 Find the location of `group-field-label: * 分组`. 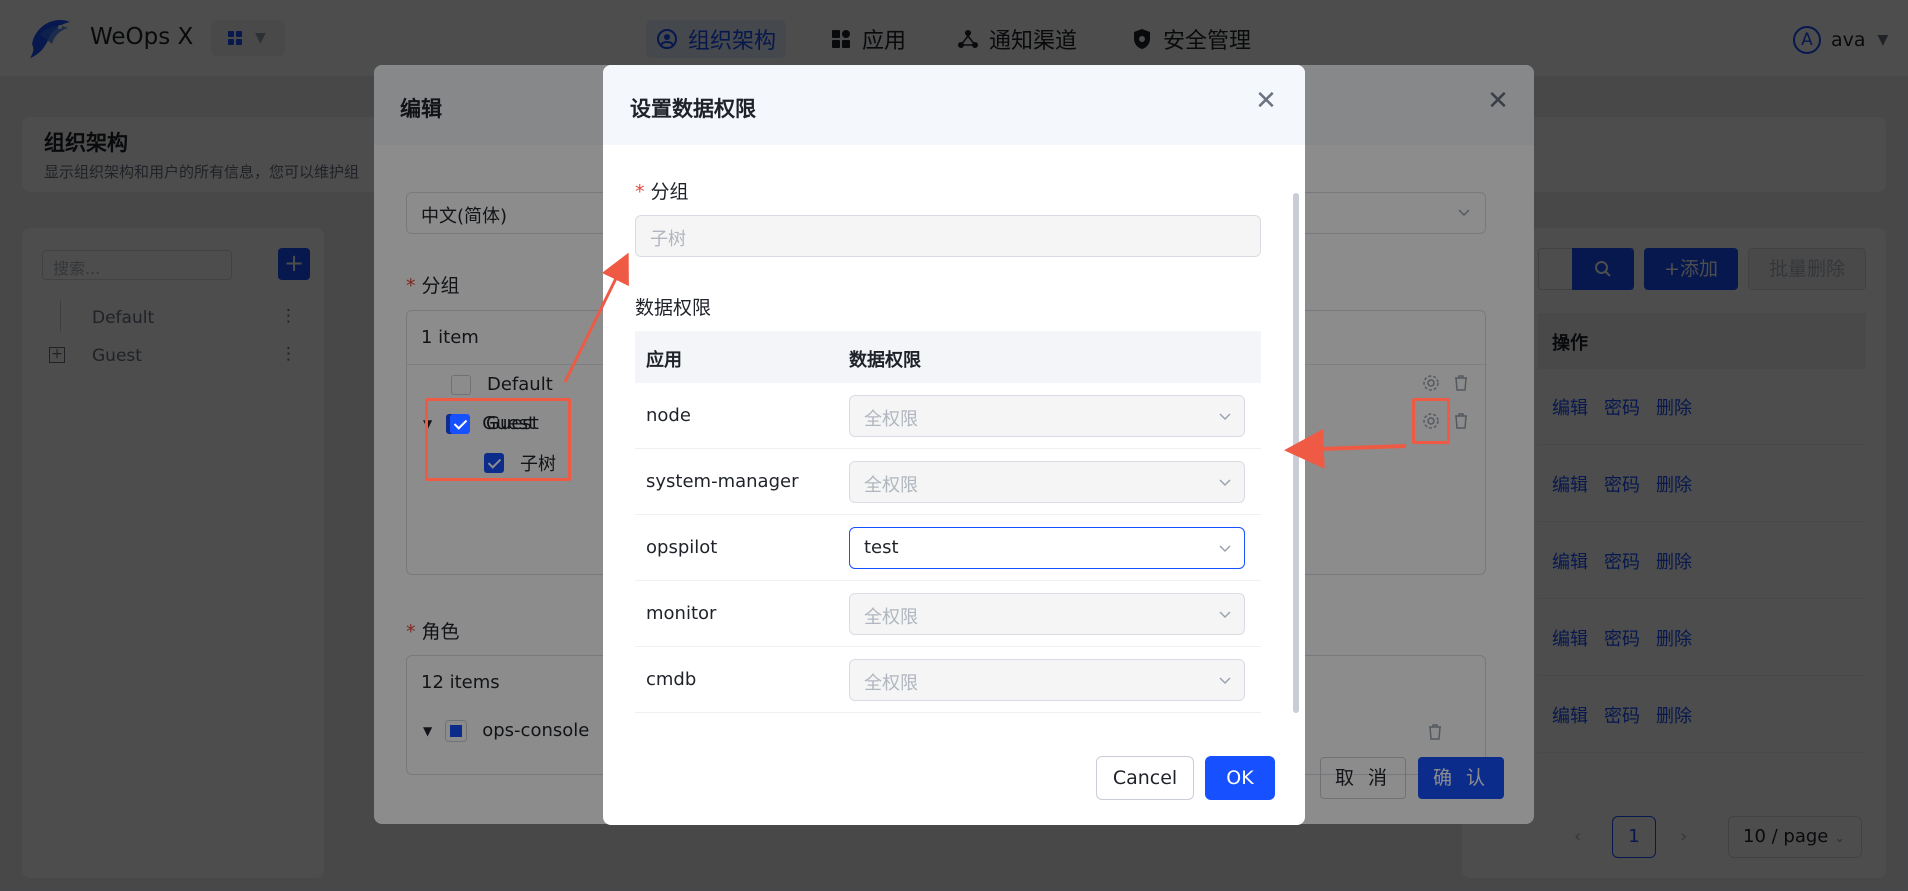

group-field-label: * 分组 is located at coordinates (662, 192).